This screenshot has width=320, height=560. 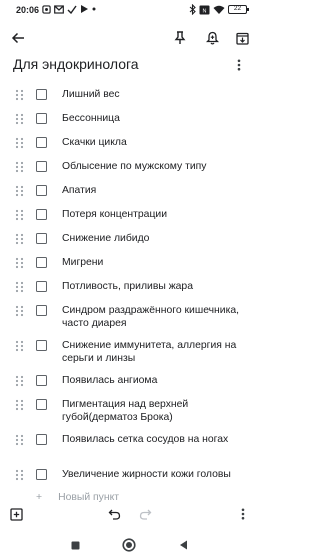 I want to click on system-nav-bar, so click(x=129, y=545).